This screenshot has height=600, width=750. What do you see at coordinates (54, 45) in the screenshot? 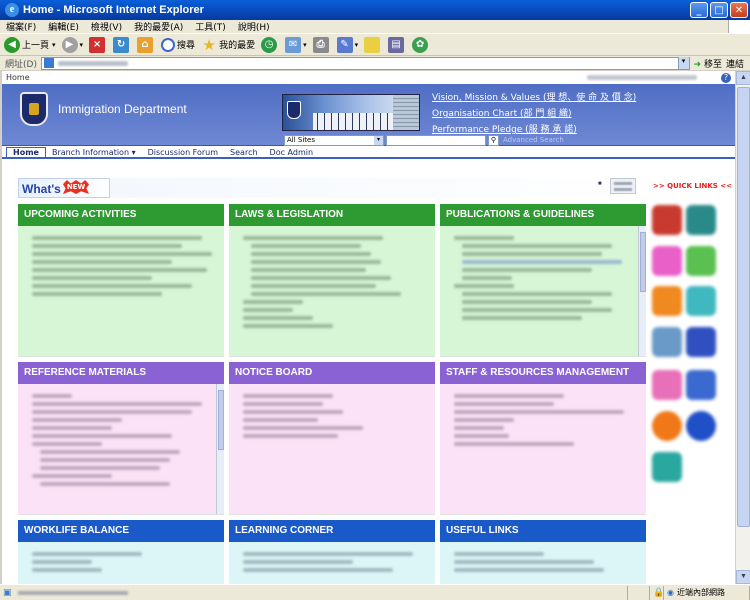
I see `back-dropdown-icon: ▾` at bounding box center [54, 45].